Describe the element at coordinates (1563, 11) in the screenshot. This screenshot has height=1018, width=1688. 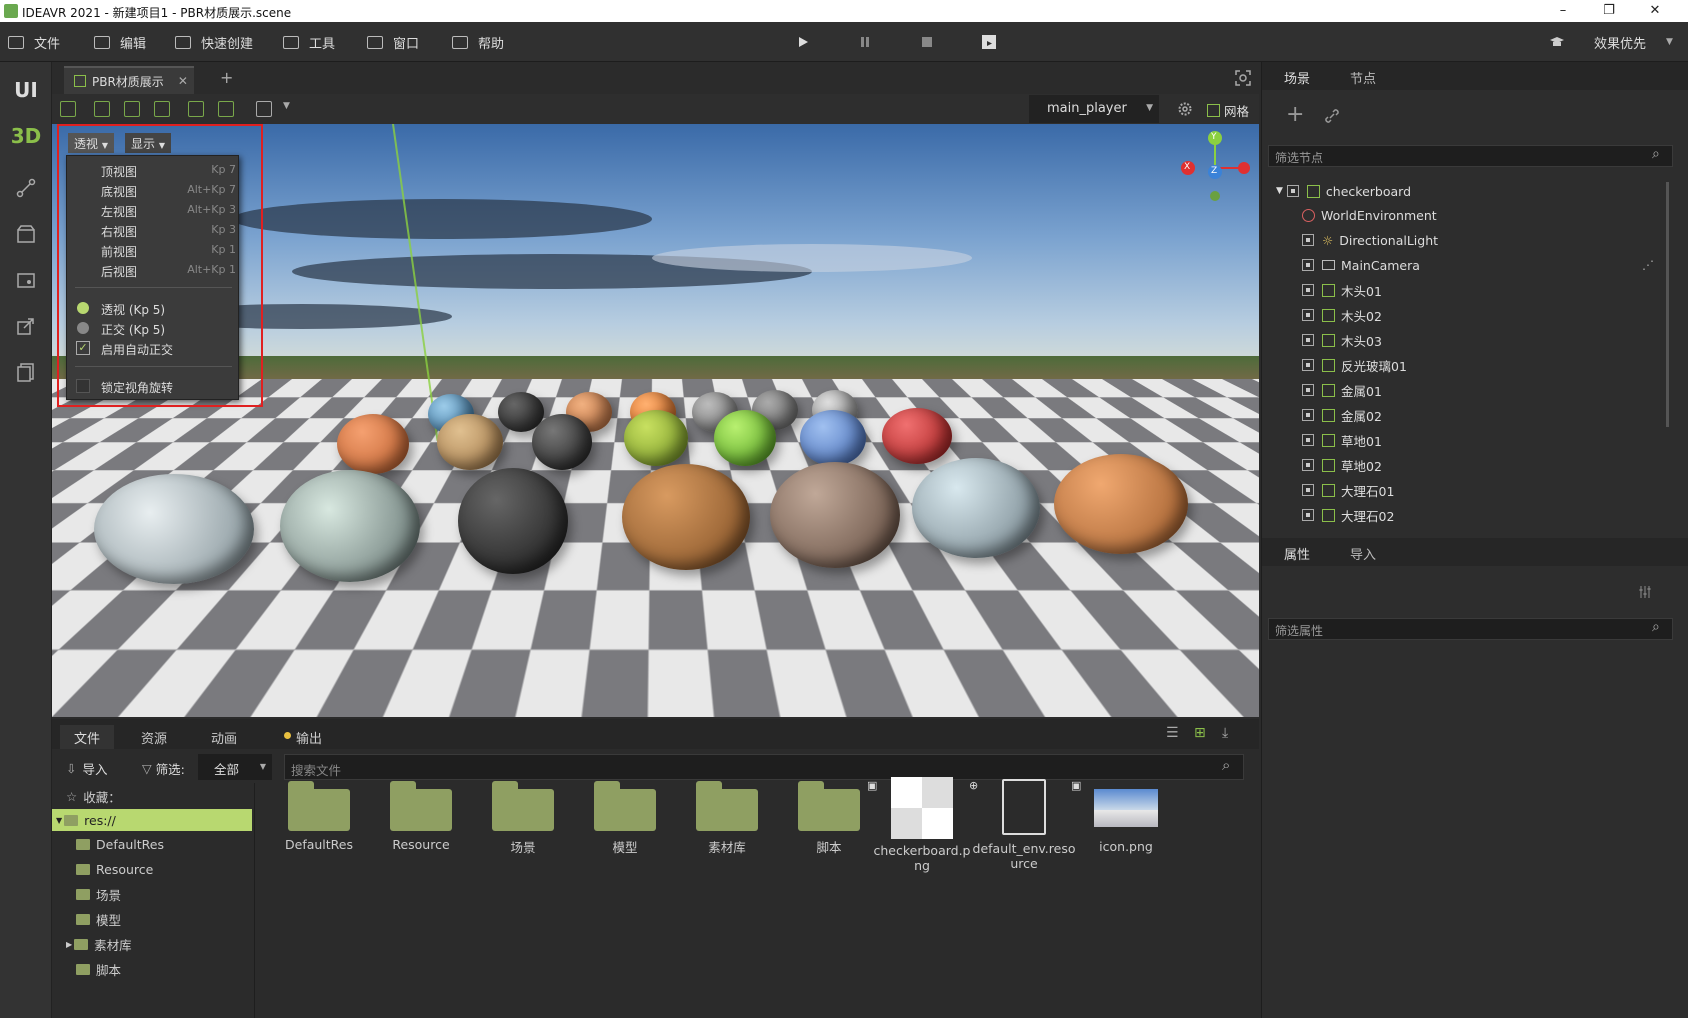
I see `minimize-button: –` at that location.